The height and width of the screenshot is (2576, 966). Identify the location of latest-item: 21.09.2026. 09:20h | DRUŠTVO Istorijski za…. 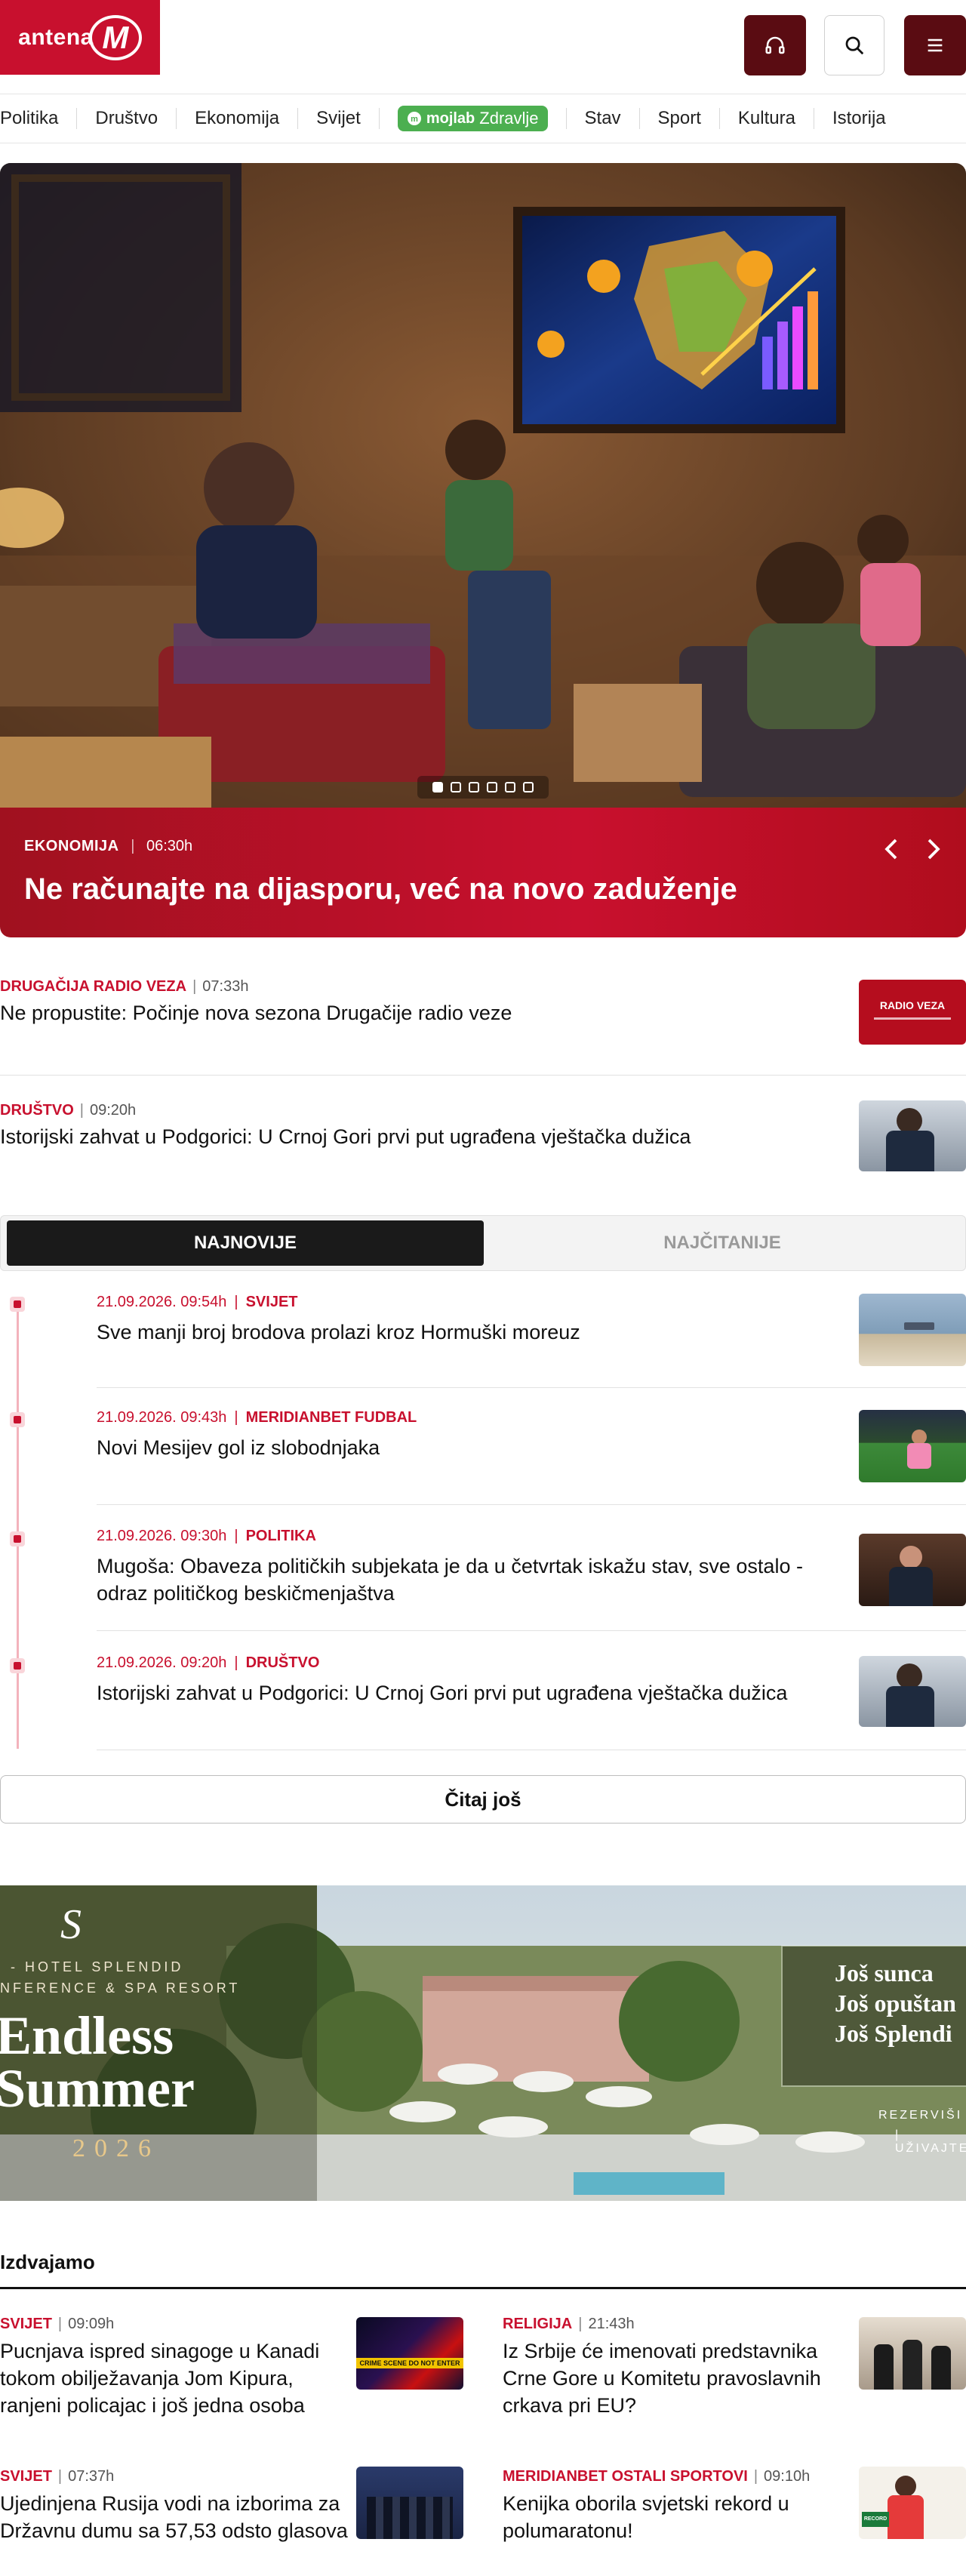
(466, 1680).